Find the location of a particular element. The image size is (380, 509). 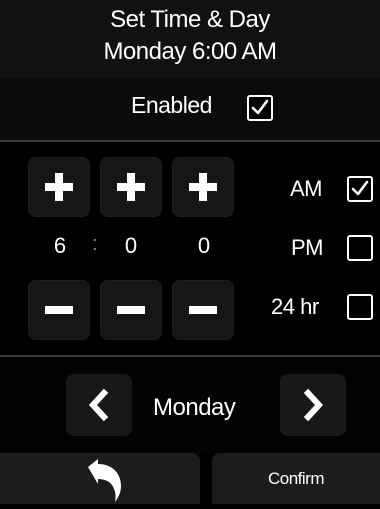

hour-value: 6 is located at coordinates (60, 245).